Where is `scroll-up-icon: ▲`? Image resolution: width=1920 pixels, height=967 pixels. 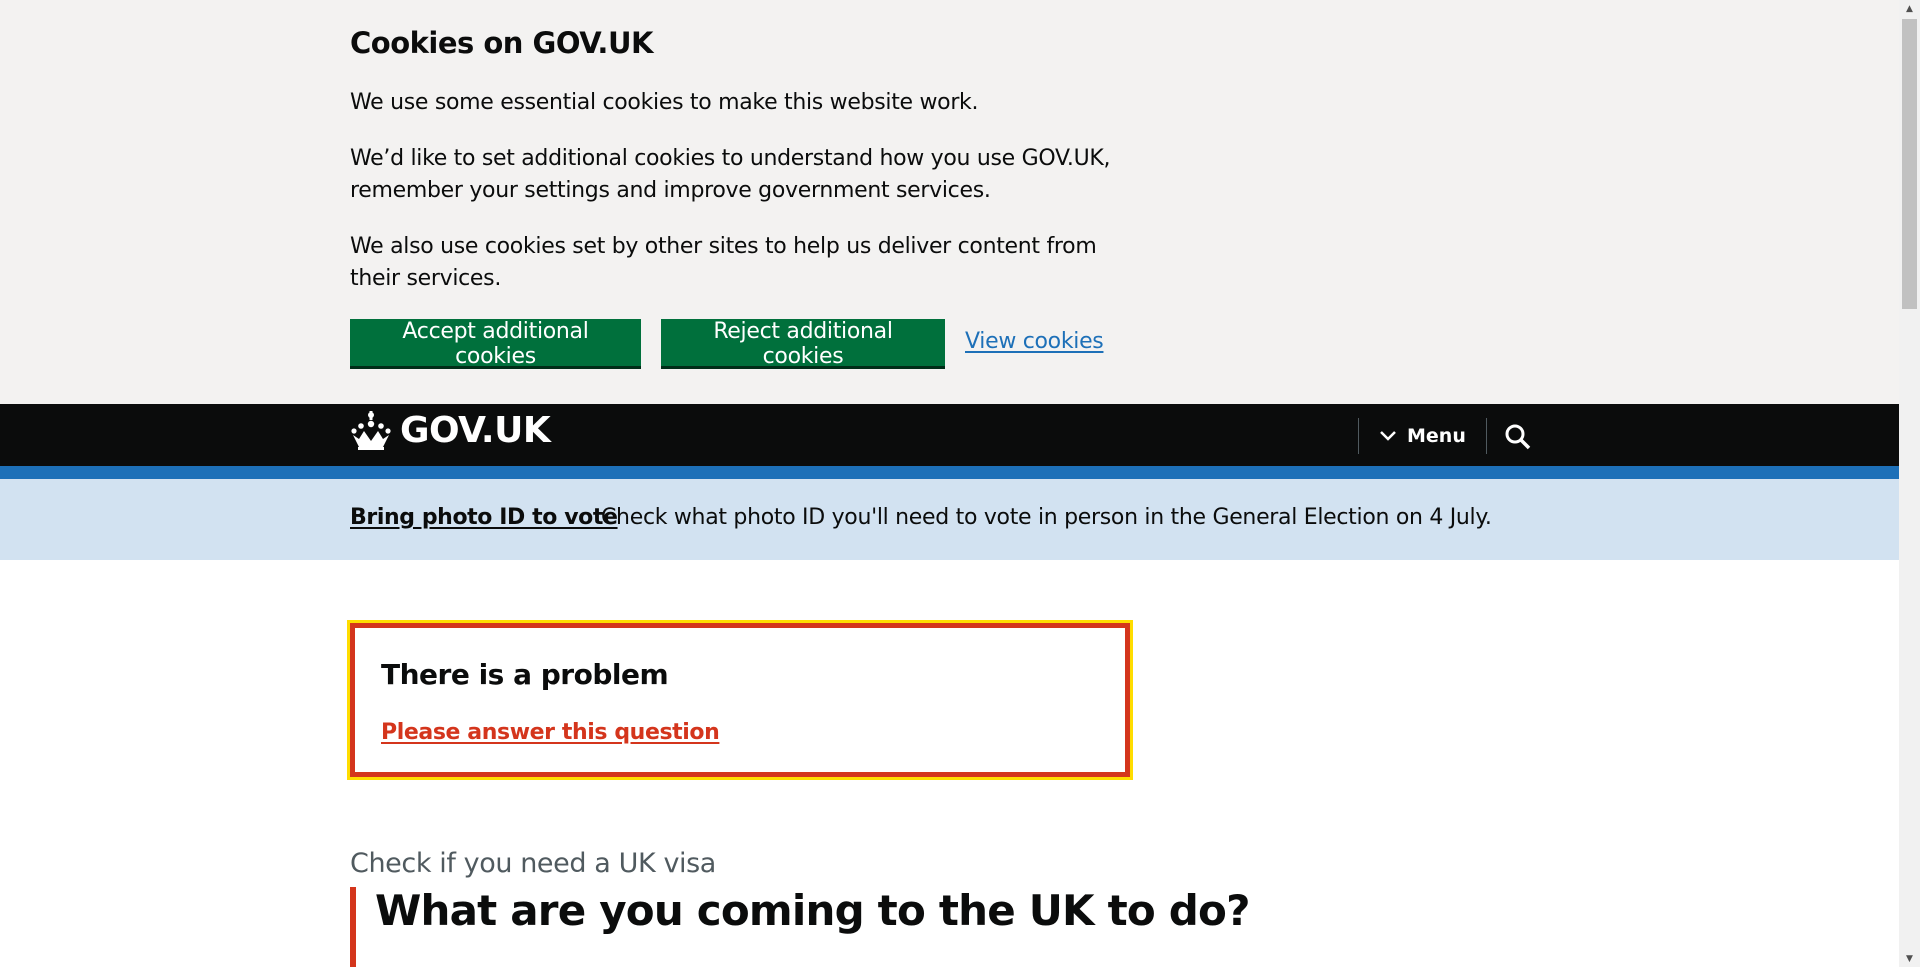 scroll-up-icon: ▲ is located at coordinates (1909, 8).